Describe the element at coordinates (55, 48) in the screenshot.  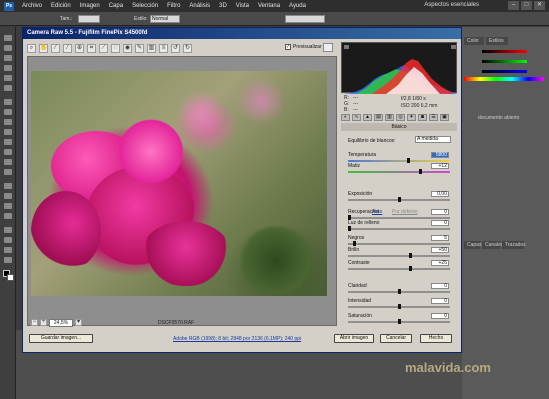
I see `white-balance-tool-icon: ⁄` at that location.